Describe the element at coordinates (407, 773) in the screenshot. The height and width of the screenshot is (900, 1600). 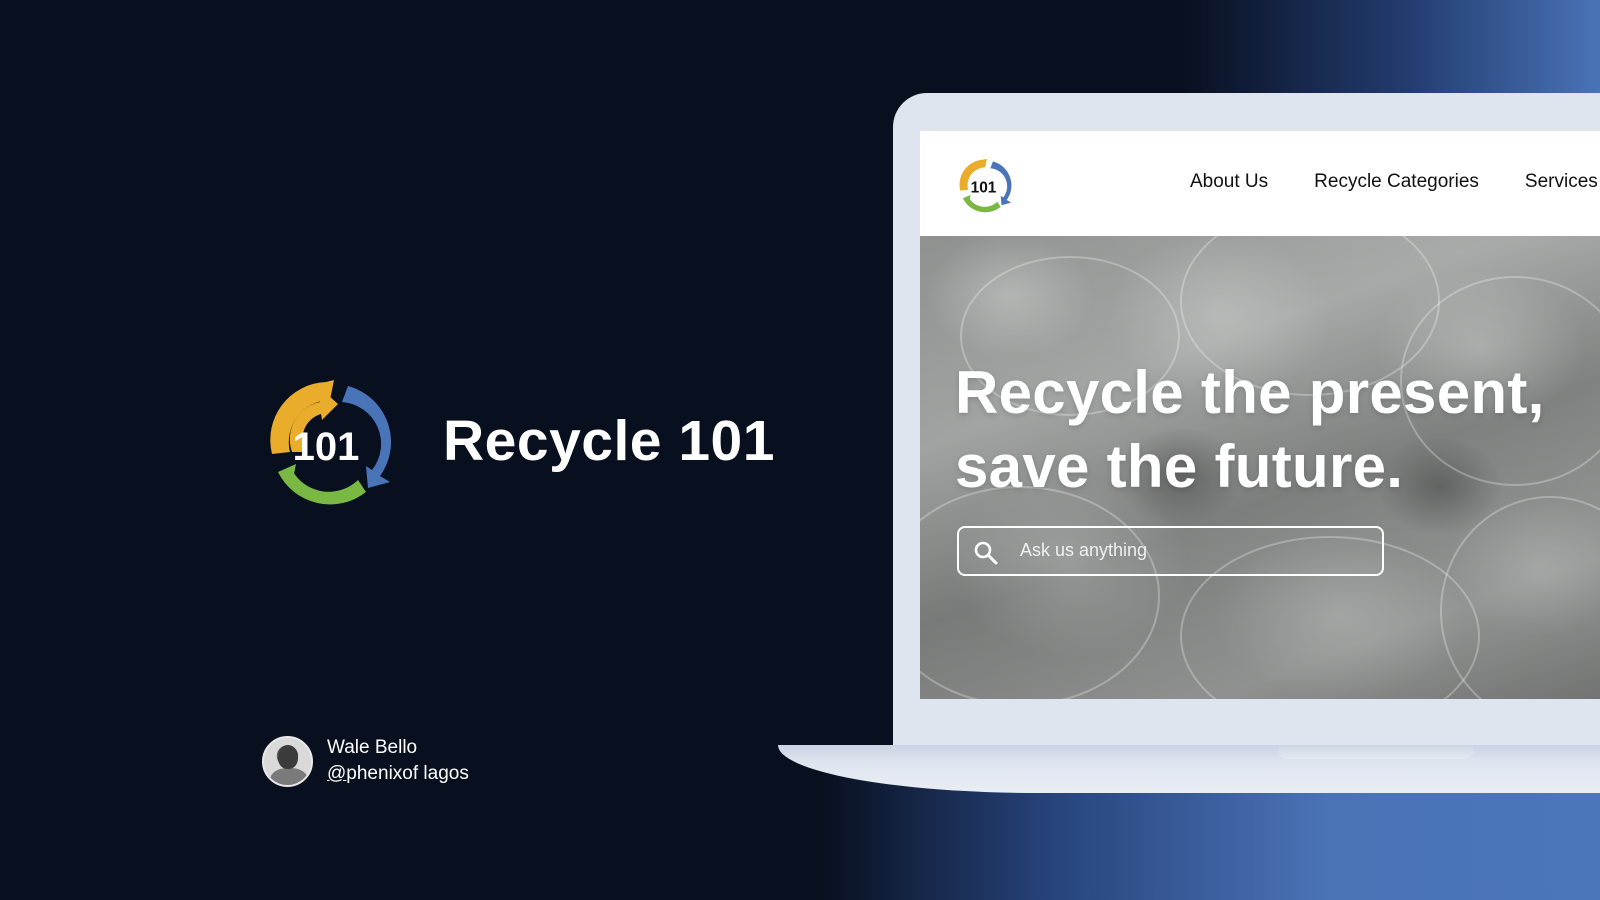
I see `author-handle-text: phenixof lagos` at that location.